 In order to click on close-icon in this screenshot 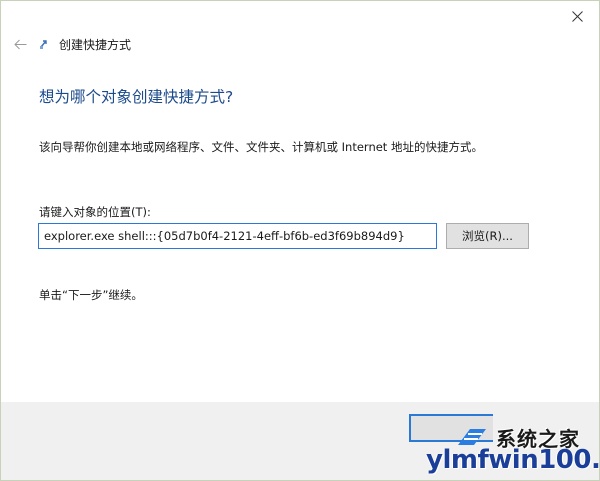, I will do `click(577, 16)`.